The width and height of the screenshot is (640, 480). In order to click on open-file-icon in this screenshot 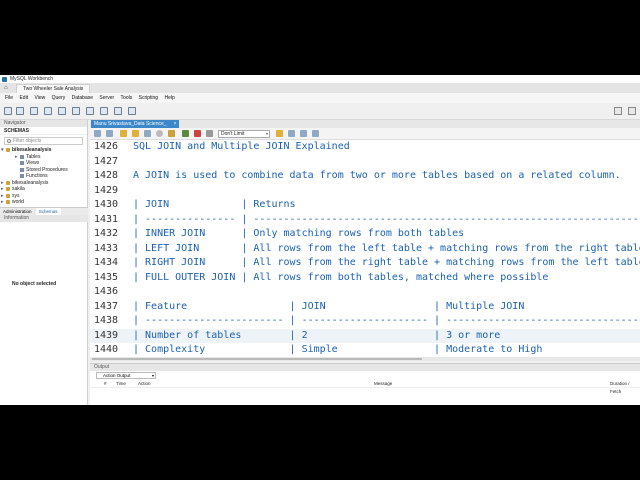, I will do `click(97, 133)`.